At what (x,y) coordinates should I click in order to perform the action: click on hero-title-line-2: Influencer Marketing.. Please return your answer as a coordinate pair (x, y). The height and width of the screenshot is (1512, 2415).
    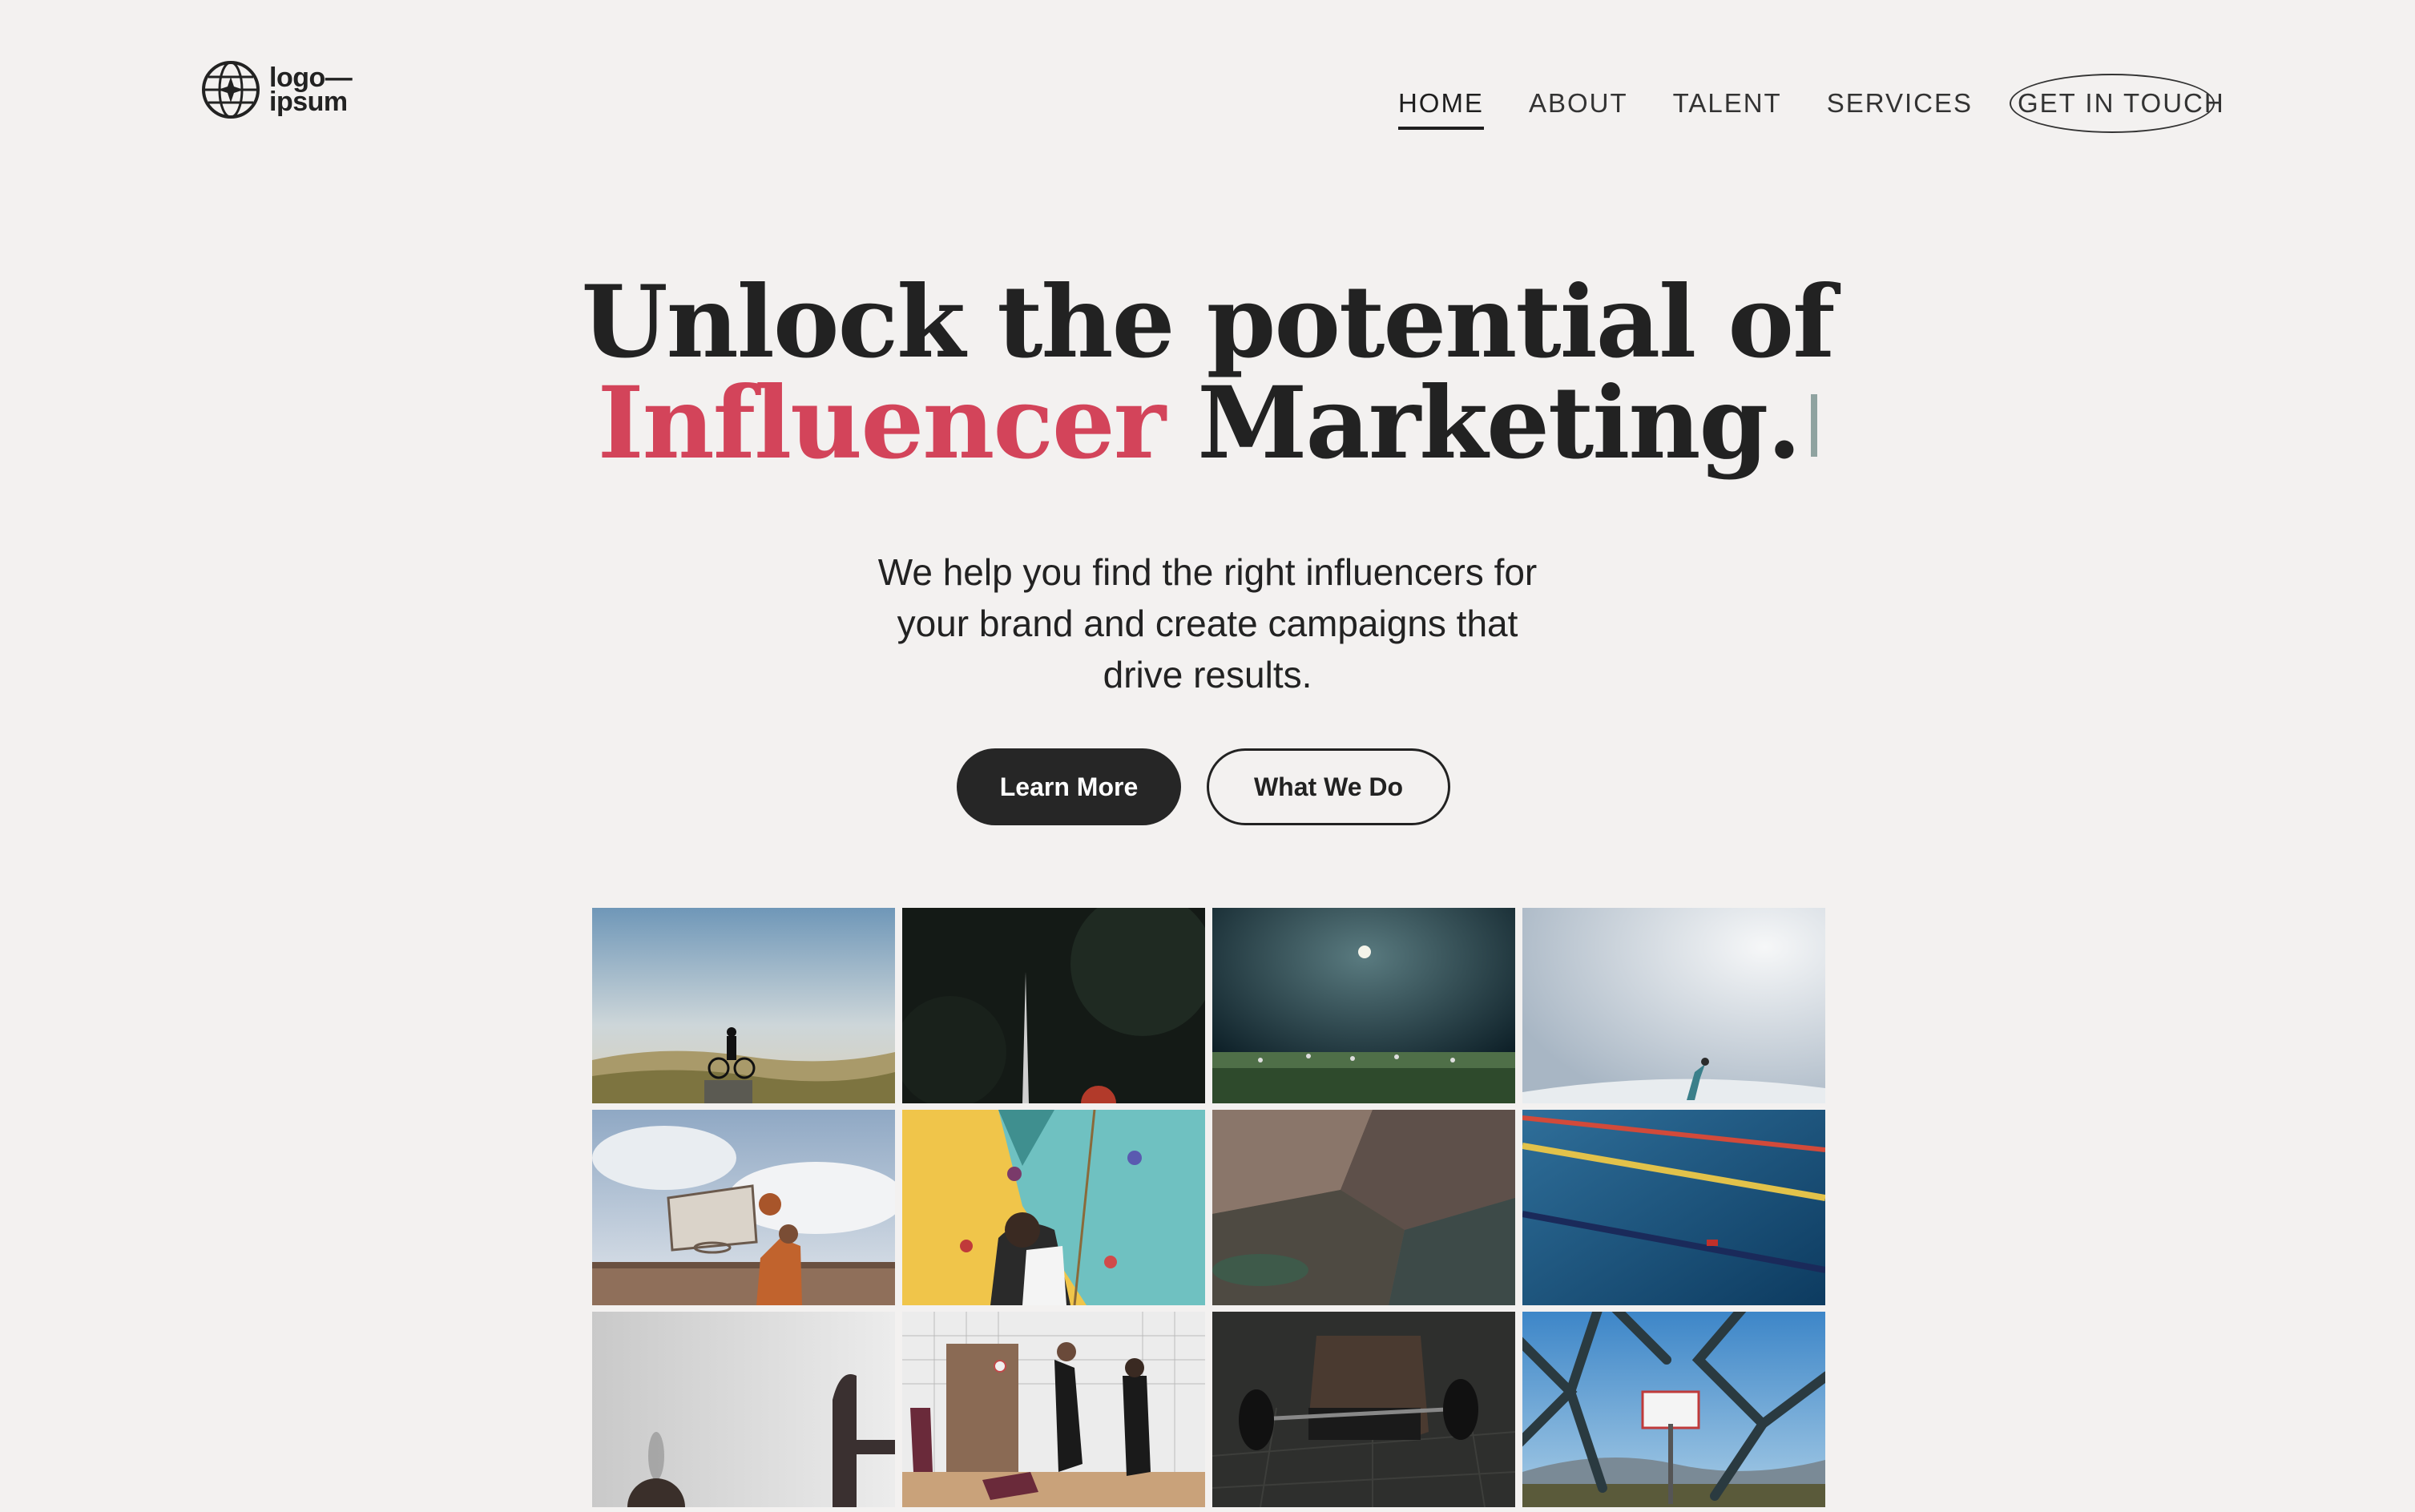
    Looking at the image, I should click on (1207, 423).